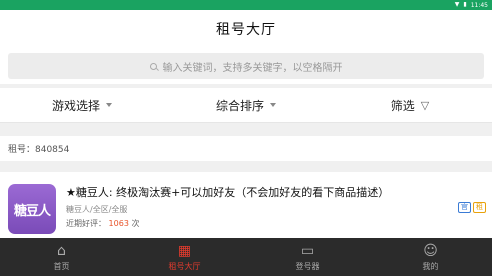 The width and height of the screenshot is (492, 276). I want to click on rent-badge: 租, so click(479, 207).